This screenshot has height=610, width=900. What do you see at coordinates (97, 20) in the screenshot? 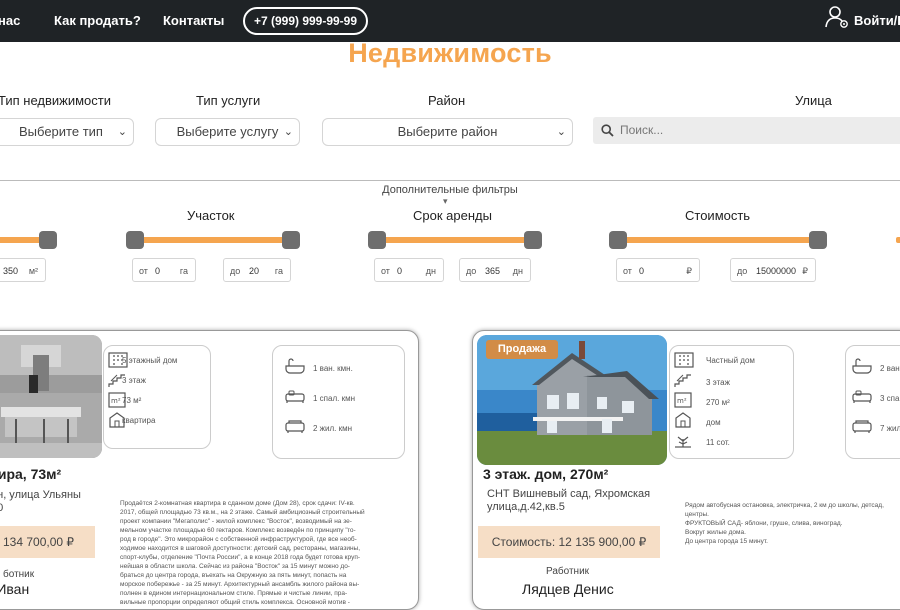
I see `nav-link-how-to-sell: Как продать?` at bounding box center [97, 20].